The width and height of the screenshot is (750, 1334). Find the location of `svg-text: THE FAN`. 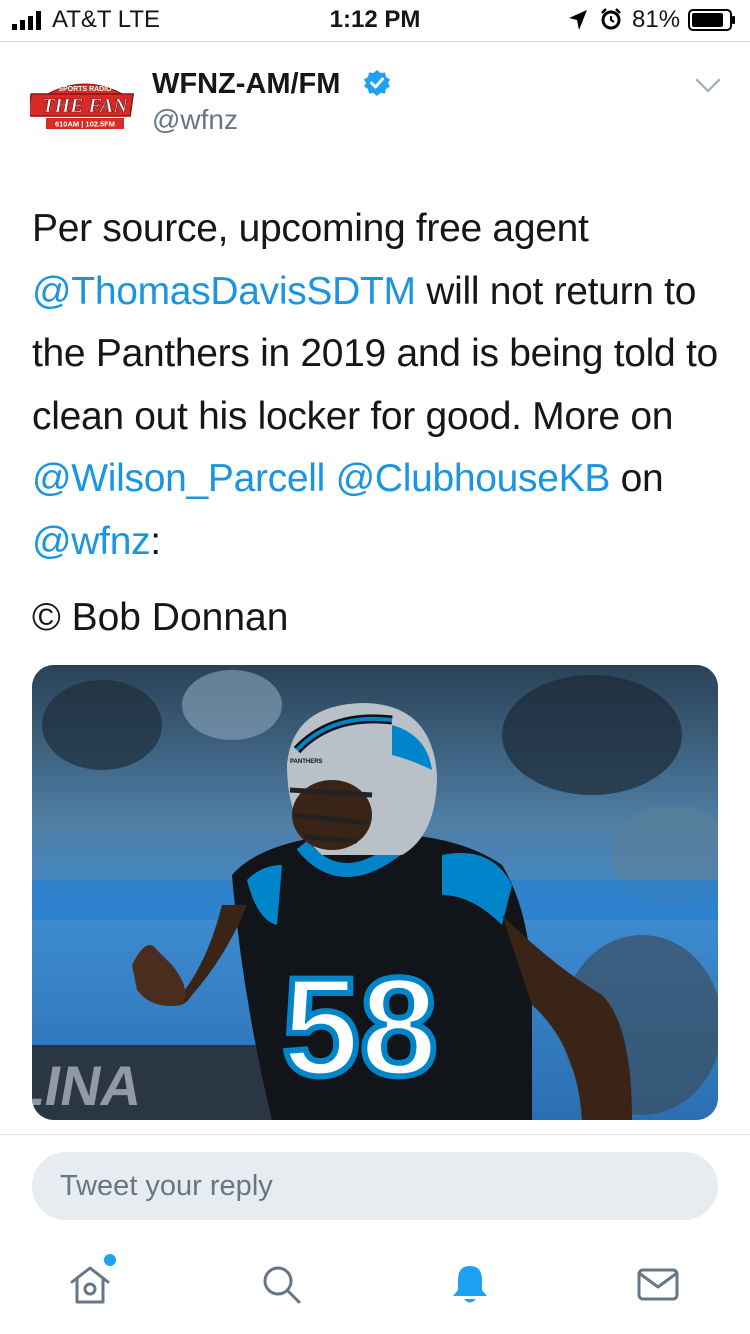

svg-text: THE FAN is located at coordinates (85, 106).